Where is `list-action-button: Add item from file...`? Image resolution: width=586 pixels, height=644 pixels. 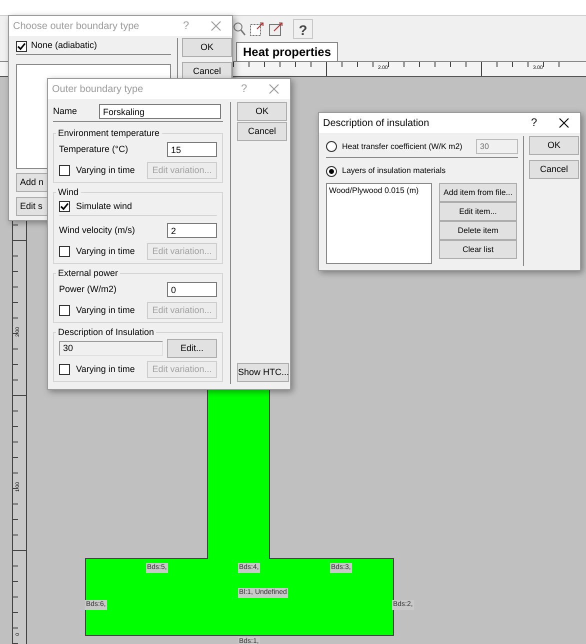
list-action-button: Add item from file... is located at coordinates (478, 192).